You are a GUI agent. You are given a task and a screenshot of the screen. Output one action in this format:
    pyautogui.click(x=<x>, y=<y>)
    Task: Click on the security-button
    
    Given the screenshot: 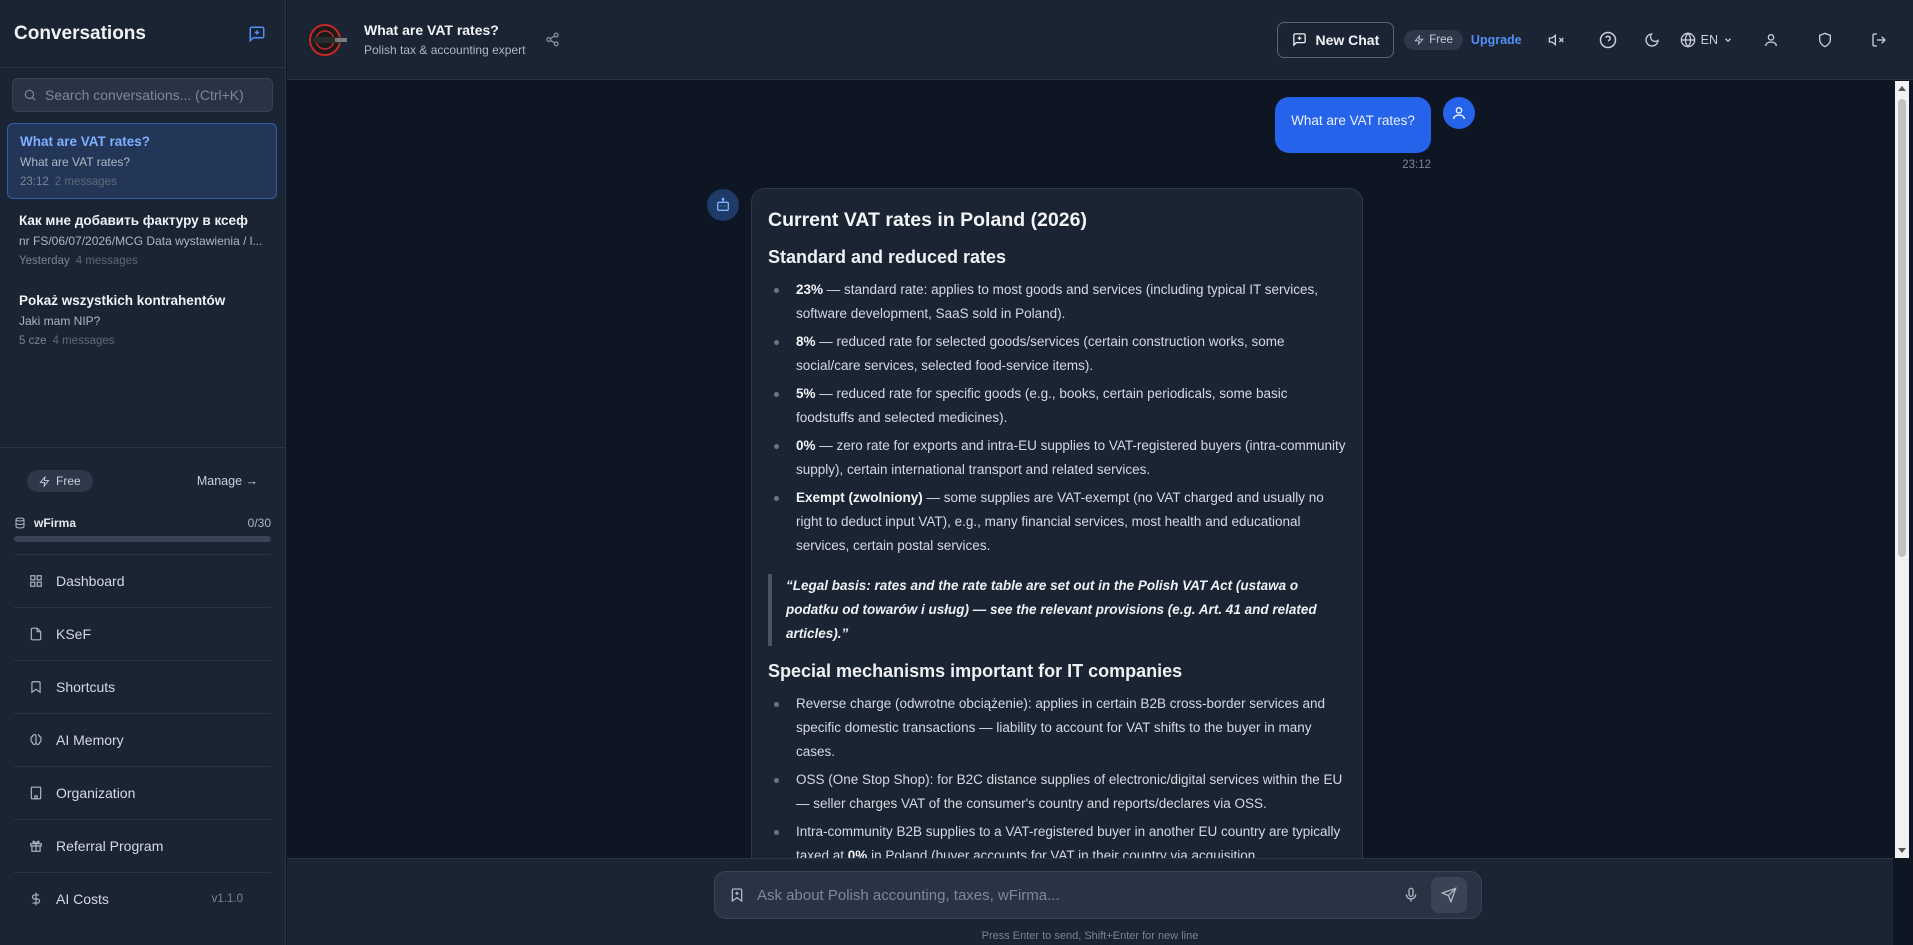 What is the action you would take?
    pyautogui.click(x=1825, y=40)
    